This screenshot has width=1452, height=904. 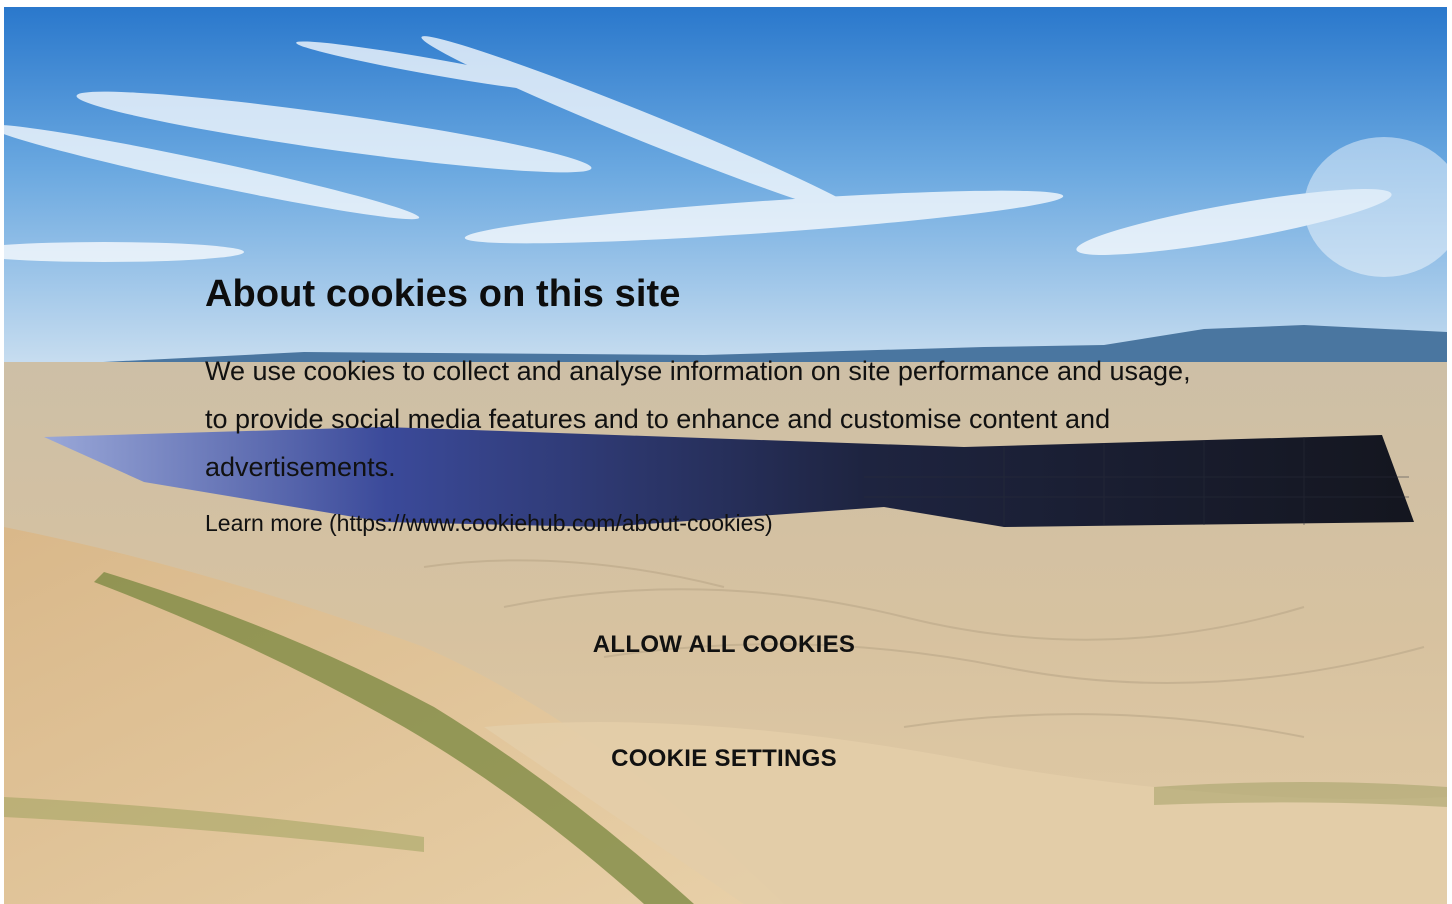 I want to click on cookie-settings-button: COOKIE SETTINGS, so click(x=724, y=759).